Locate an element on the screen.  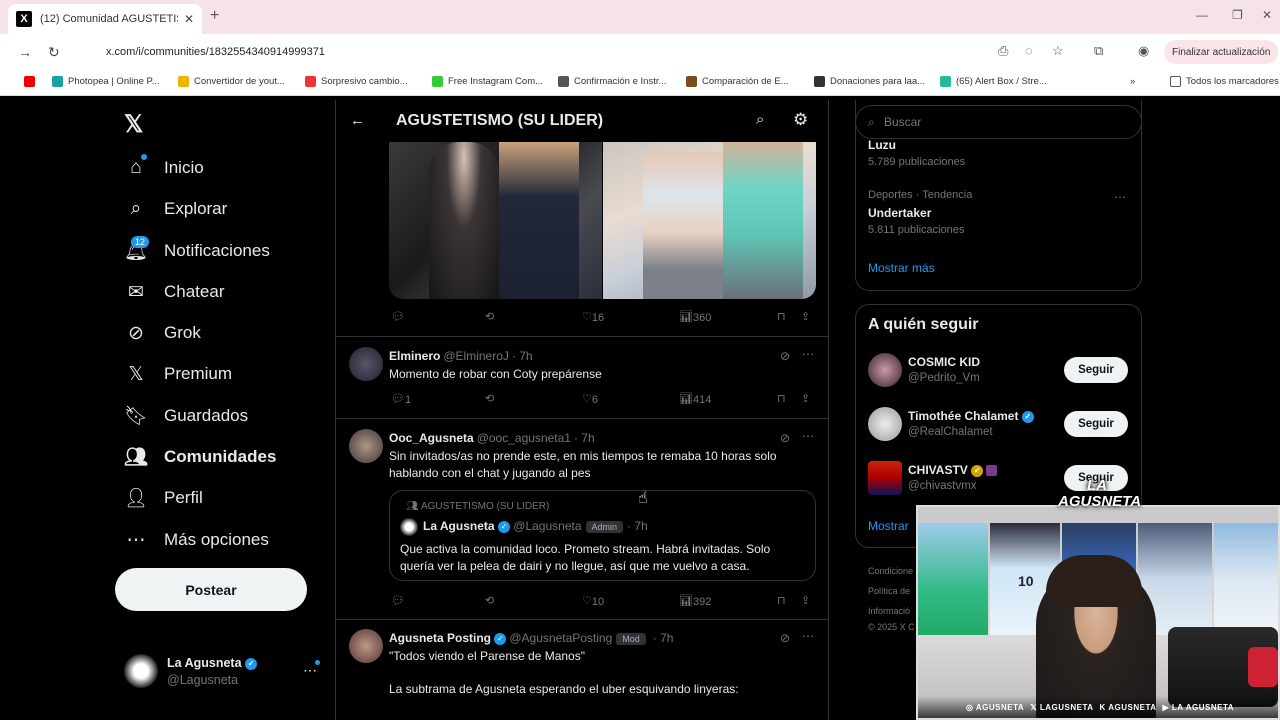
views-count: 📊︎ 392 is located at coordinates (695, 601).